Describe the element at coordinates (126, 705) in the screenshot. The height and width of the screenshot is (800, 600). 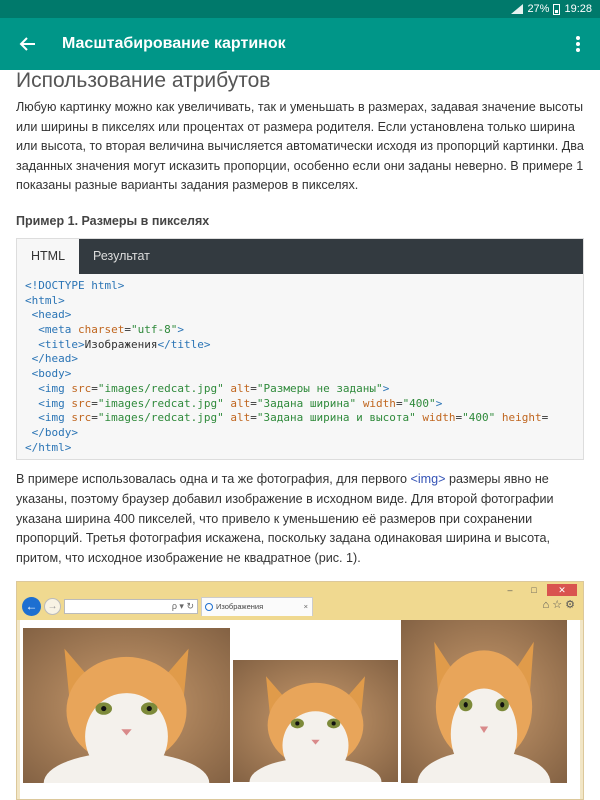
I see `cat-photo-original` at that location.